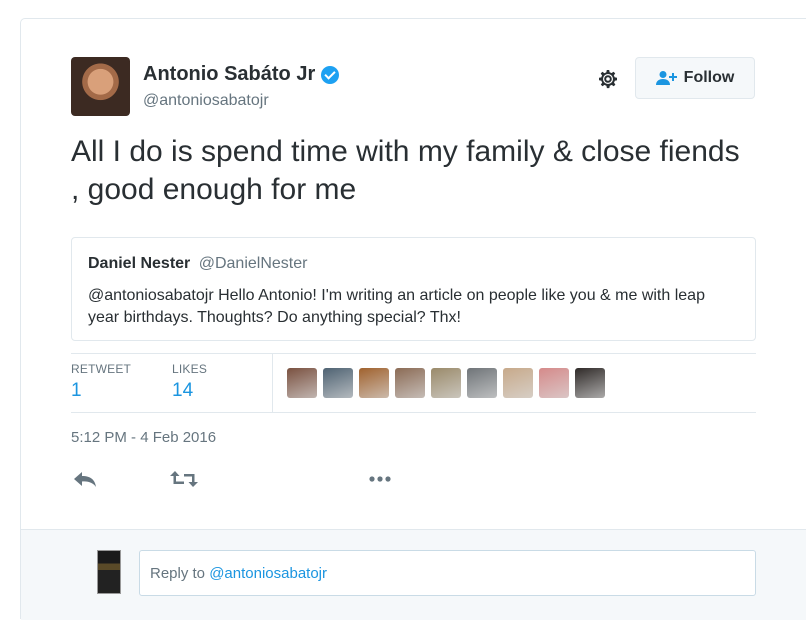  Describe the element at coordinates (413, 264) in the screenshot. I see `quoted-tweet-header: Daniel Nester @DanielNester` at that location.